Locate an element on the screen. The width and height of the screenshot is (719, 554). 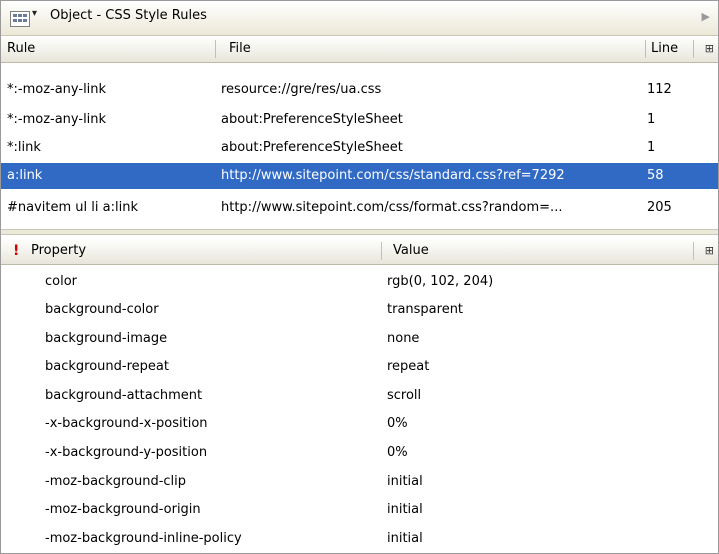
property-row: background-image none is located at coordinates (359, 339).